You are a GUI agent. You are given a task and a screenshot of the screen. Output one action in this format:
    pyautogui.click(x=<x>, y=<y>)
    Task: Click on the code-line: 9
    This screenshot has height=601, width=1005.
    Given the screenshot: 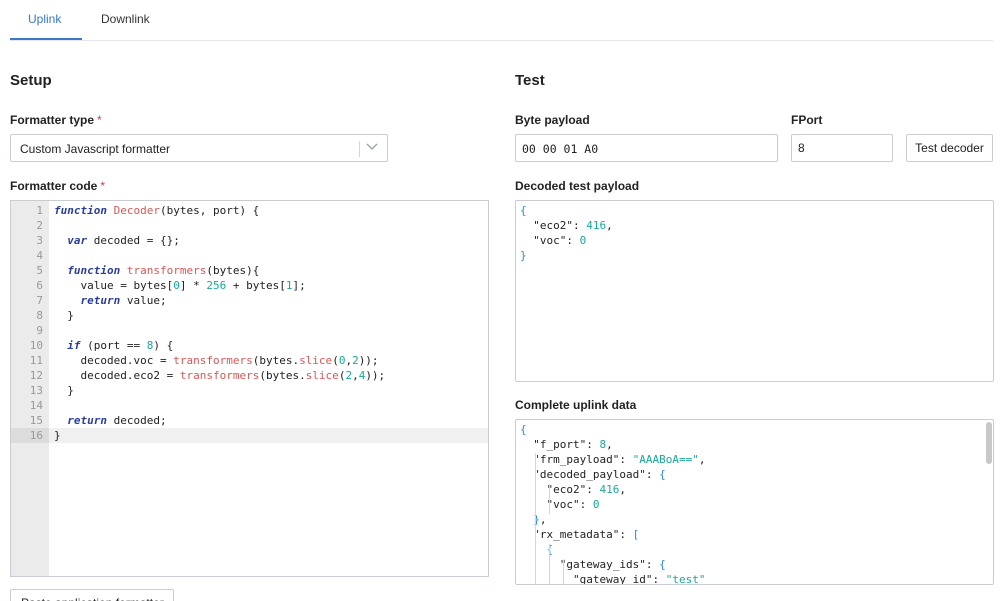 What is the action you would take?
    pyautogui.click(x=249, y=330)
    